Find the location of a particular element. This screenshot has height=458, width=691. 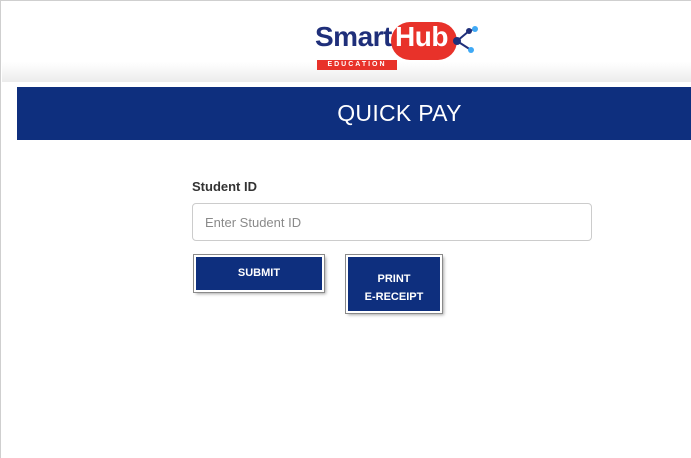

logo-network-icon is located at coordinates (465, 39).